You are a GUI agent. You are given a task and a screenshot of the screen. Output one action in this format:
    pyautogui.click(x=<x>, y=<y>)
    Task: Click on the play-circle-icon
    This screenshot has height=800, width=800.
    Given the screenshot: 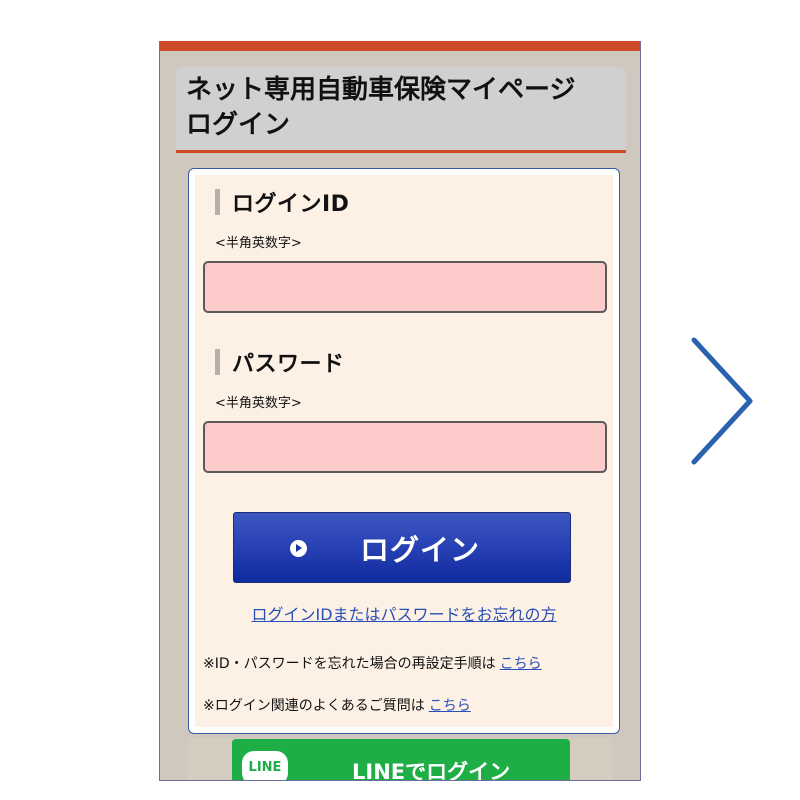 What is the action you would take?
    pyautogui.click(x=298, y=548)
    